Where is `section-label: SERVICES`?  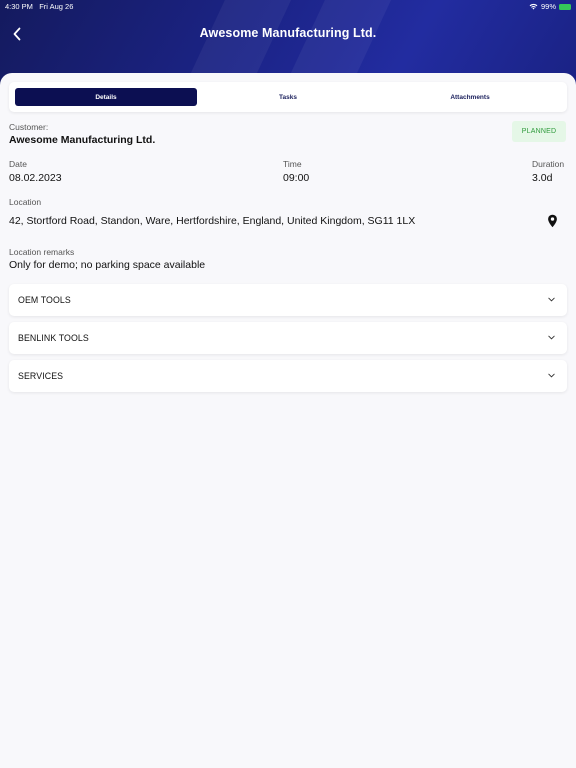
section-label: SERVICES is located at coordinates (41, 376).